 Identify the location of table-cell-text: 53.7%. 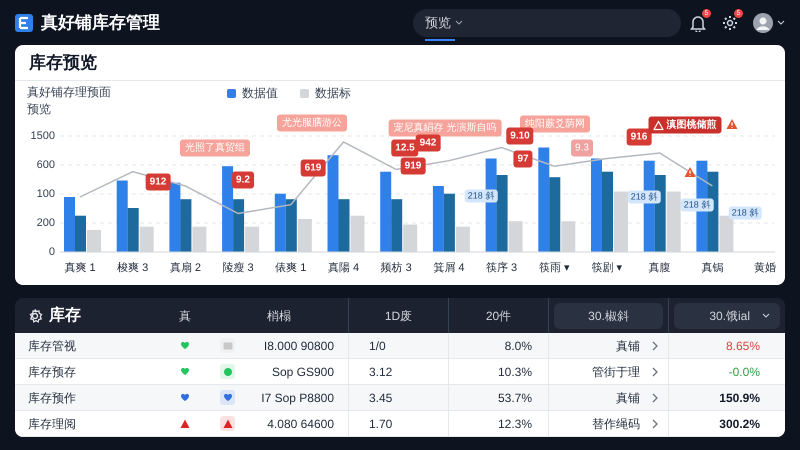
(515, 398).